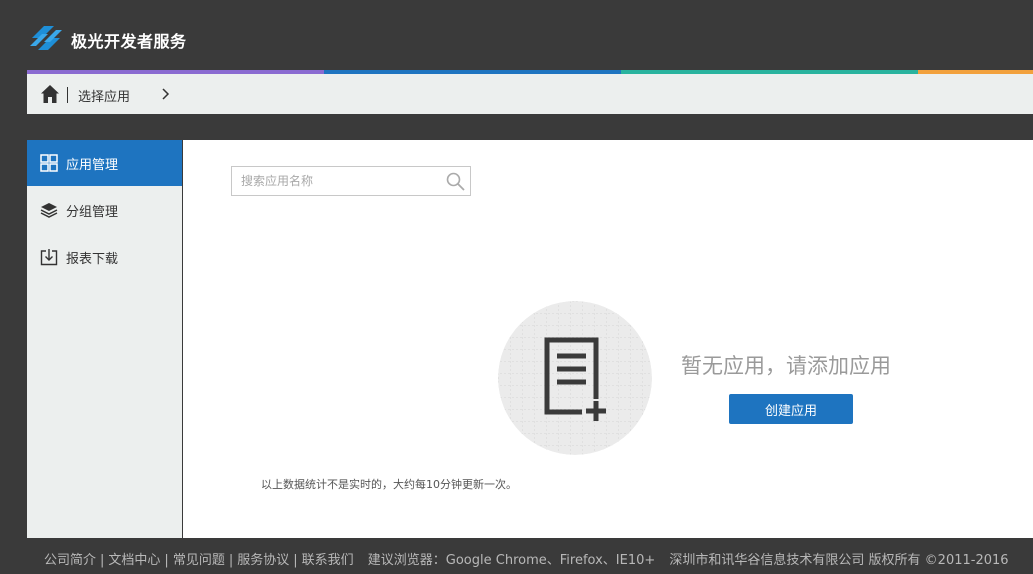 The height and width of the screenshot is (574, 1033). Describe the element at coordinates (516, 36) in the screenshot. I see `top-header: 极光开发者服务` at that location.